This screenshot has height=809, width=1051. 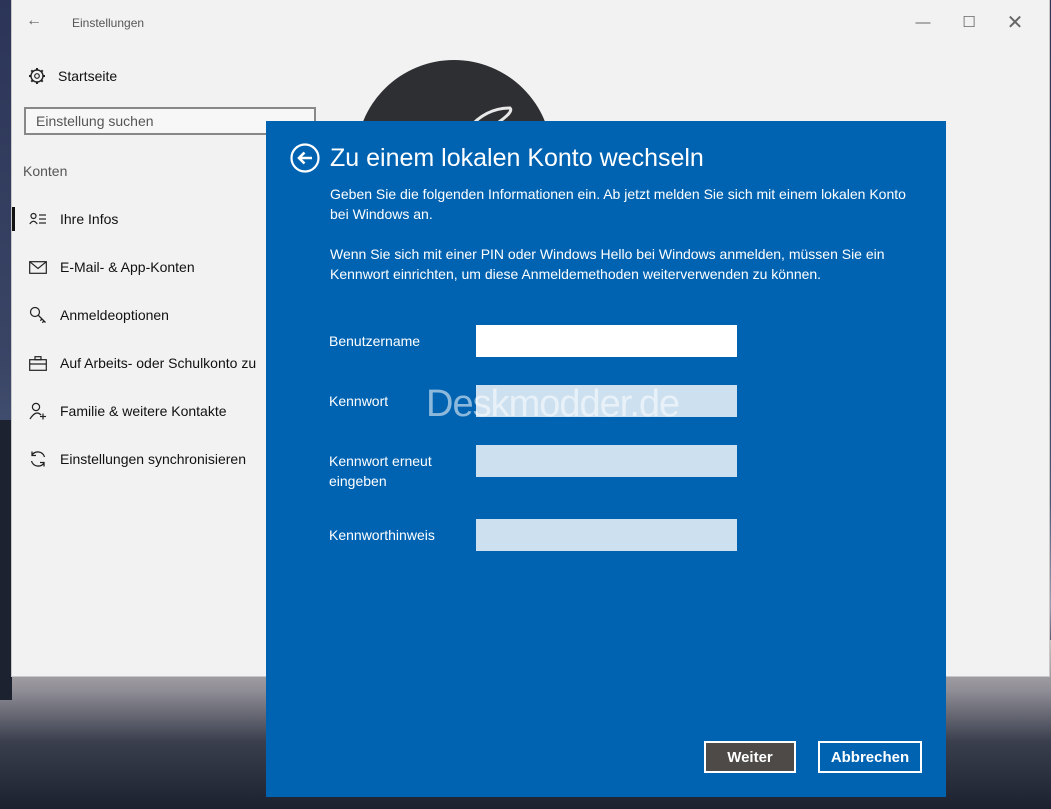 I want to click on sidebar-item-arbeits-schulkonto: Auf Arbeits- oder Schulkonto zu, so click(x=134, y=363).